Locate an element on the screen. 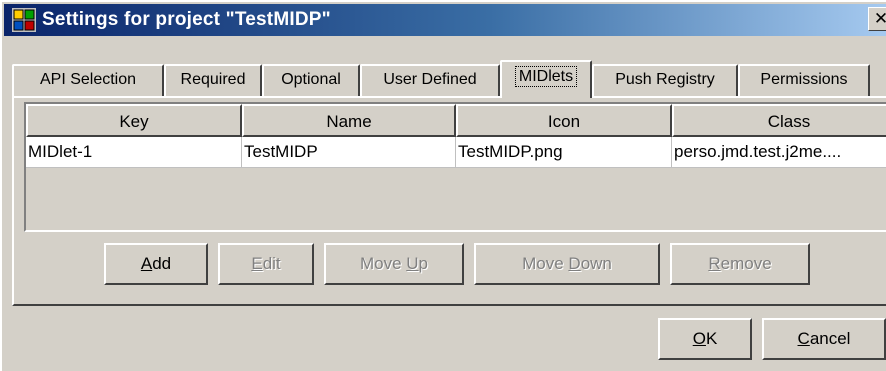 This screenshot has width=886, height=371. add-button: Add is located at coordinates (156, 264).